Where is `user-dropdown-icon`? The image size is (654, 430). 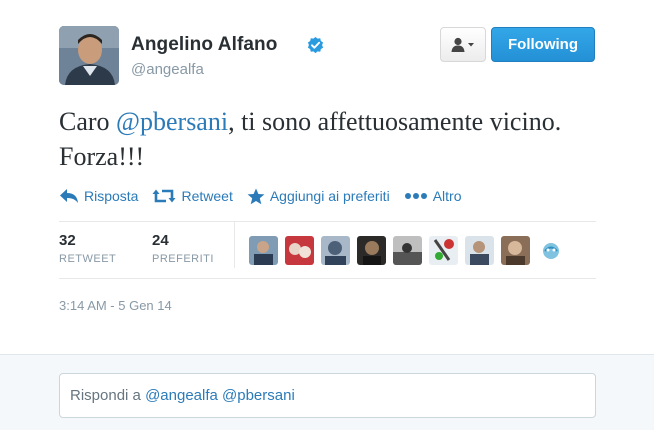
user-dropdown-icon is located at coordinates (462, 44).